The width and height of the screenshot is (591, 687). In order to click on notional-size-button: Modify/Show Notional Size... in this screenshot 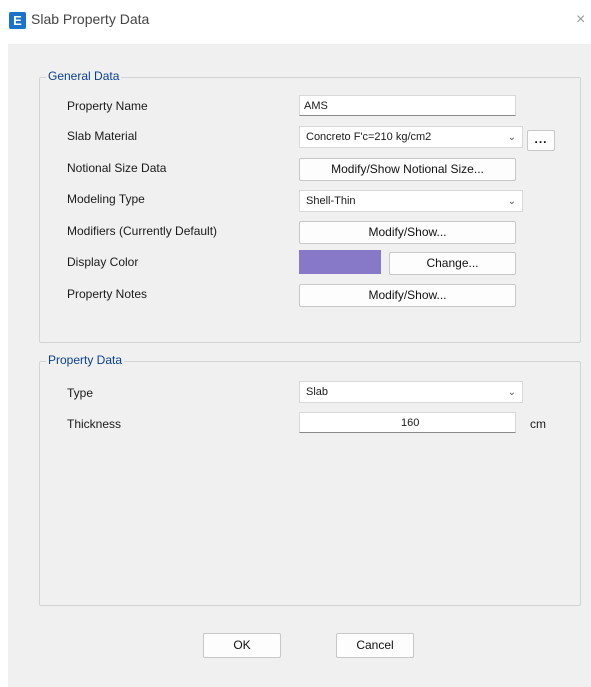, I will do `click(407, 169)`.